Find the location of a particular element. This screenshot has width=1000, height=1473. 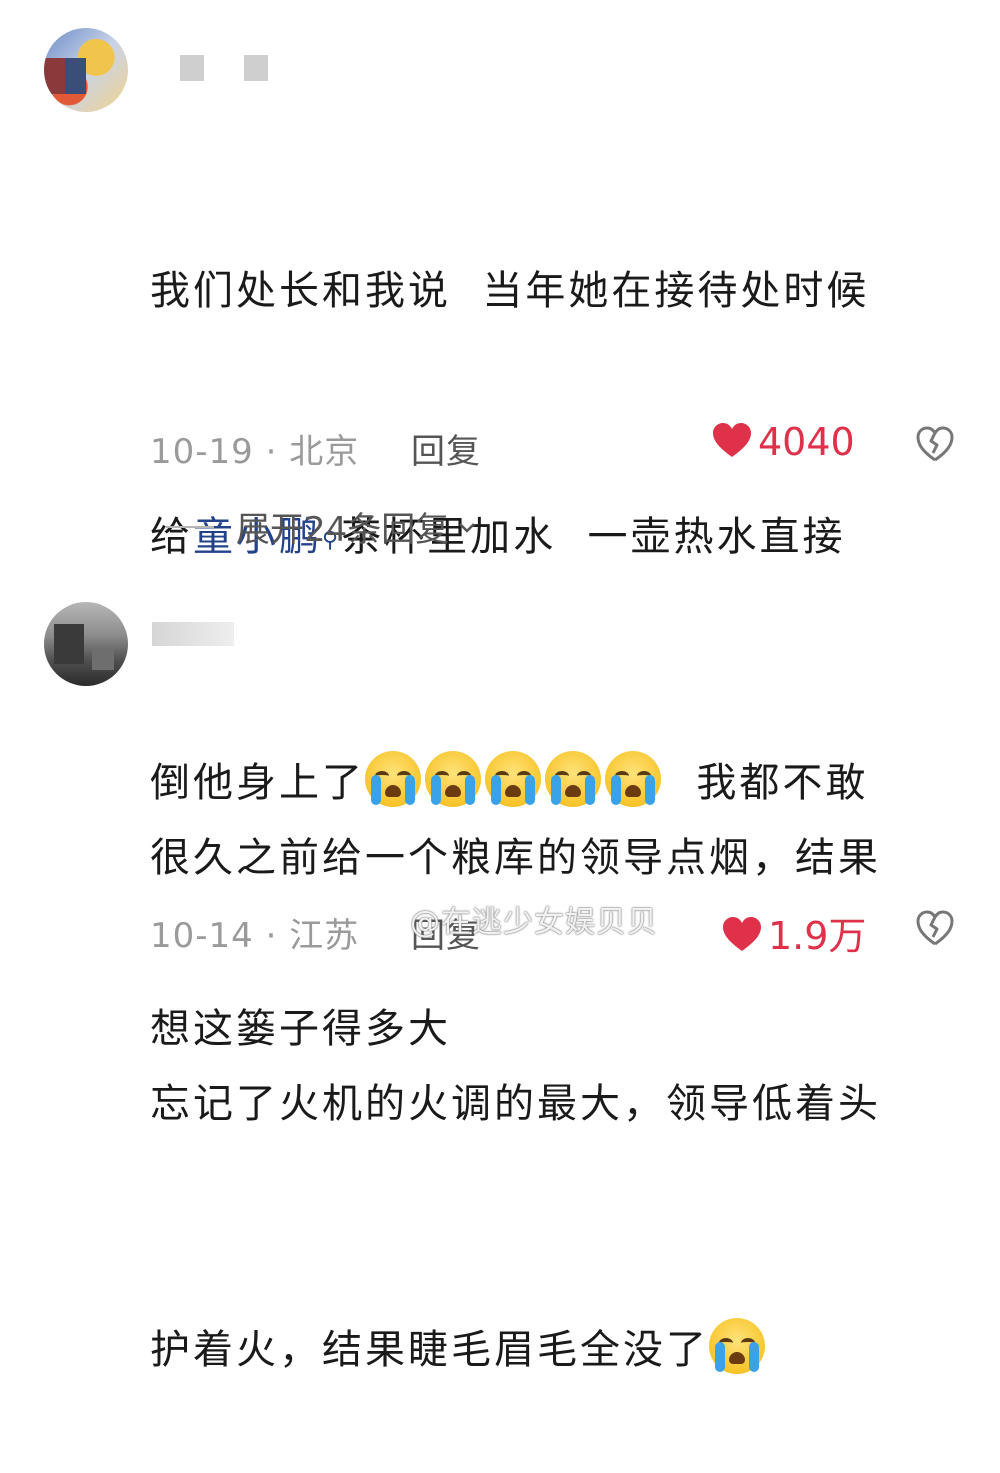

comment-location: 北京 is located at coordinates (324, 452).